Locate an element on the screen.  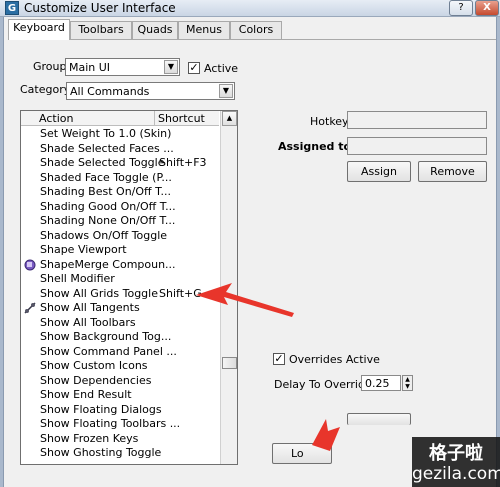
annotation-arrow-main is located at coordinates (245, 300).